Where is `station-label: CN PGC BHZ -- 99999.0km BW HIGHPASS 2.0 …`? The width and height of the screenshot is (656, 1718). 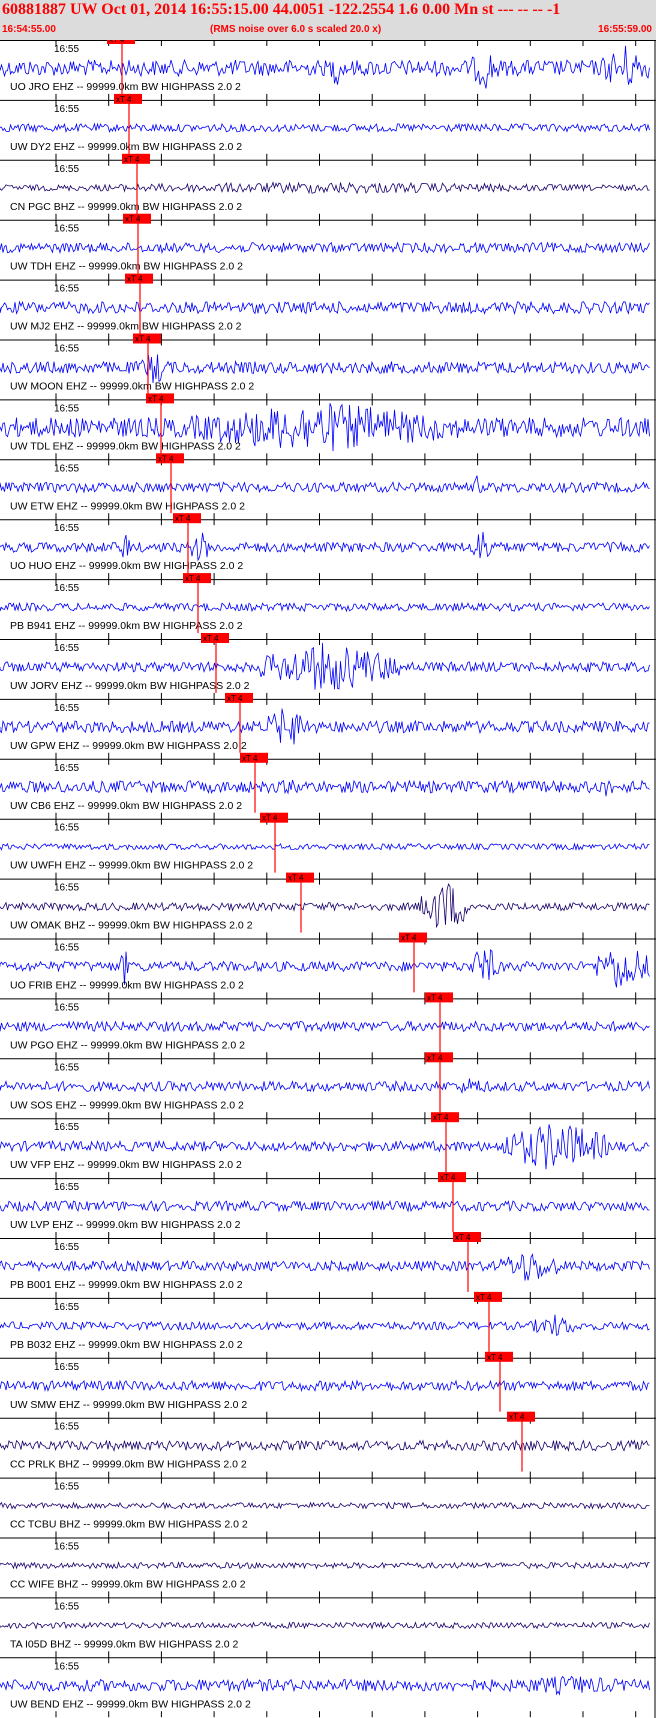 station-label: CN PGC BHZ -- 99999.0km BW HIGHPASS 2.0 … is located at coordinates (126, 207).